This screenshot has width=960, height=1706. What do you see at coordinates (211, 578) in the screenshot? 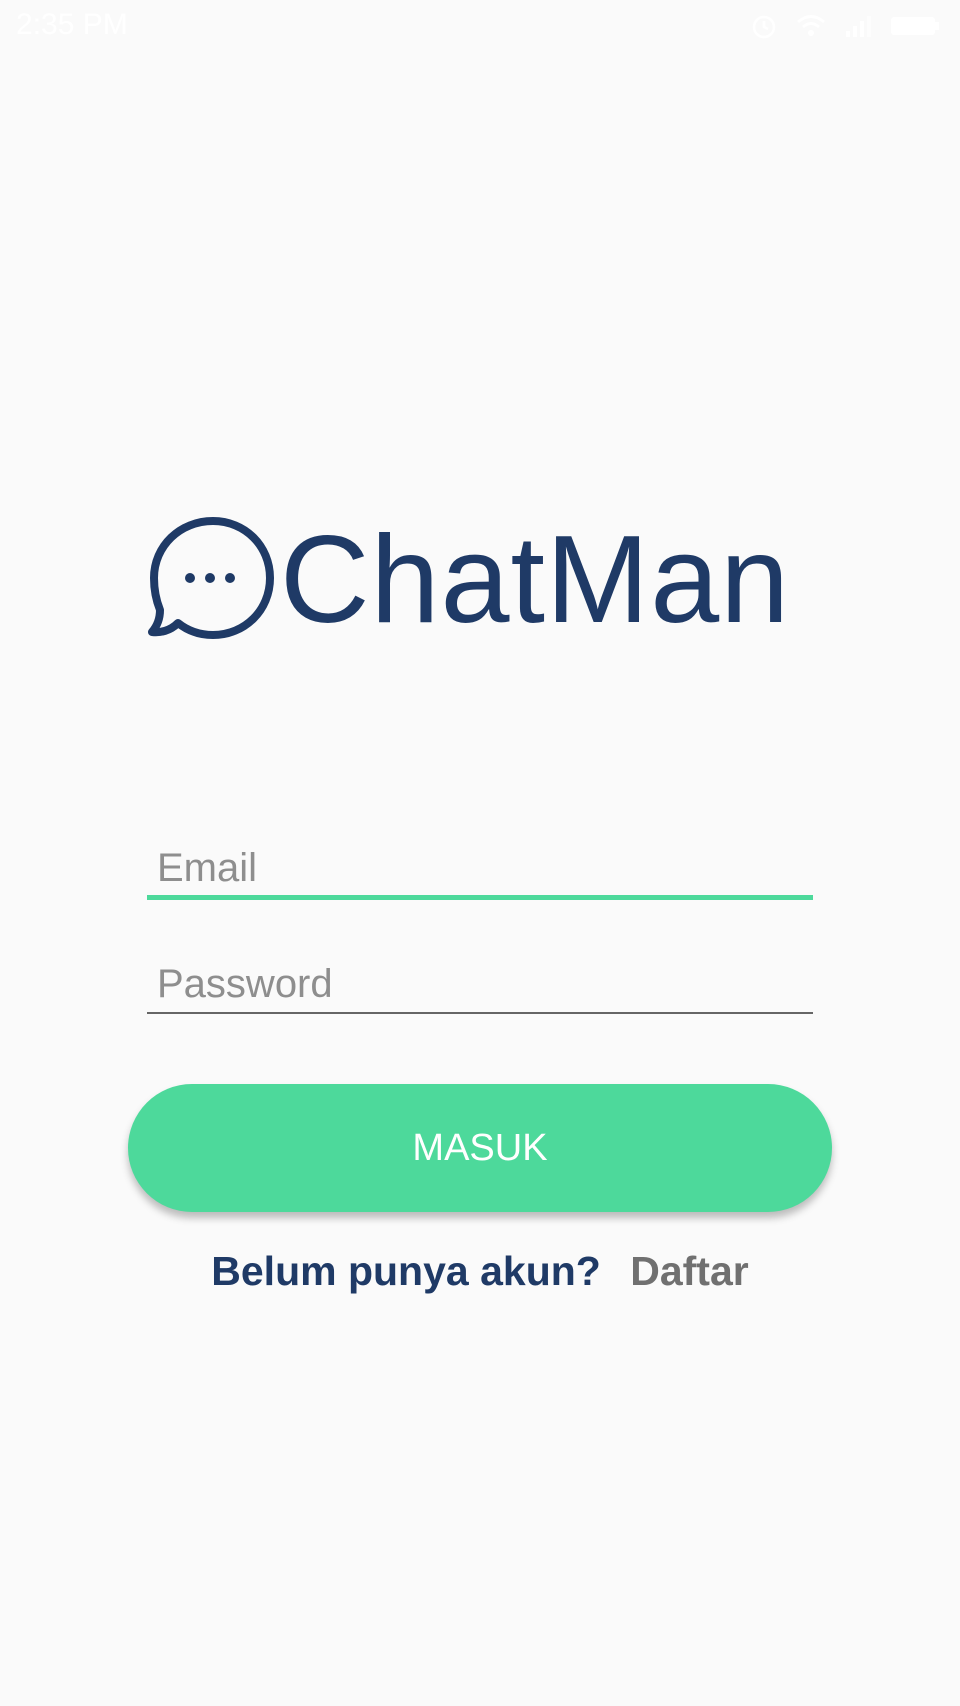
I see `chat-bubble-icon` at bounding box center [211, 578].